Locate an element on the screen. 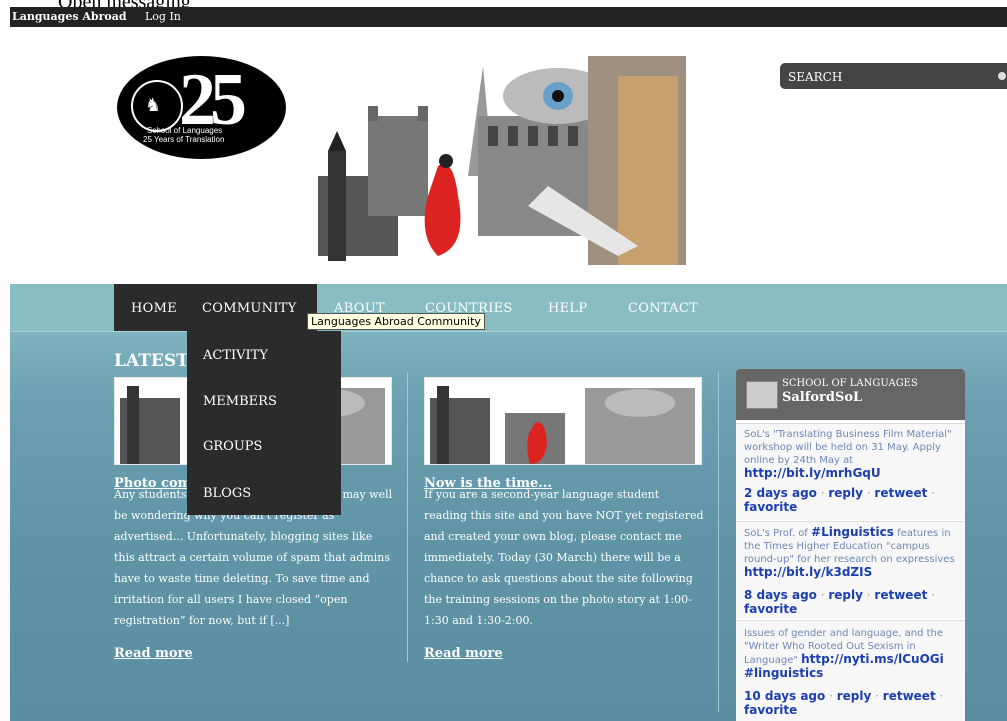  dropdown-item-blogs: BLOGS is located at coordinates (227, 493).